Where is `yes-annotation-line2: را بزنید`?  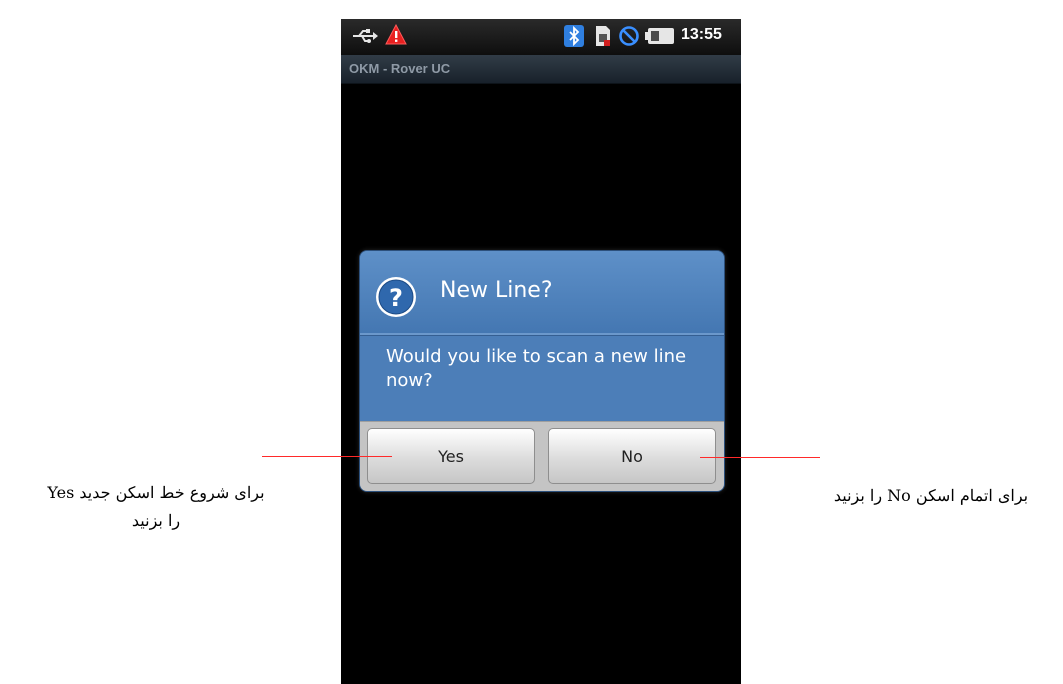
yes-annotation-line2: را بزنید is located at coordinates (156, 520).